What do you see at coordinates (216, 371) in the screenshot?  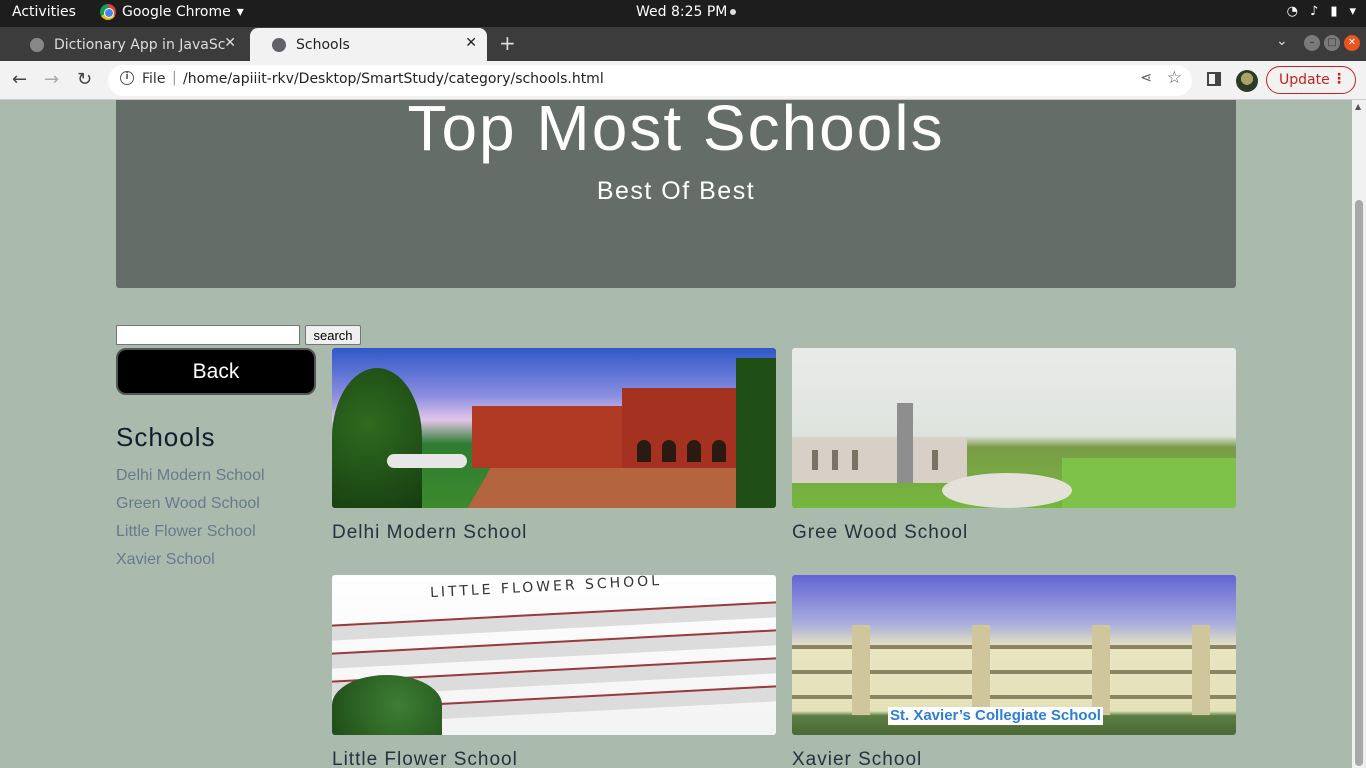 I see `back-button: Back` at bounding box center [216, 371].